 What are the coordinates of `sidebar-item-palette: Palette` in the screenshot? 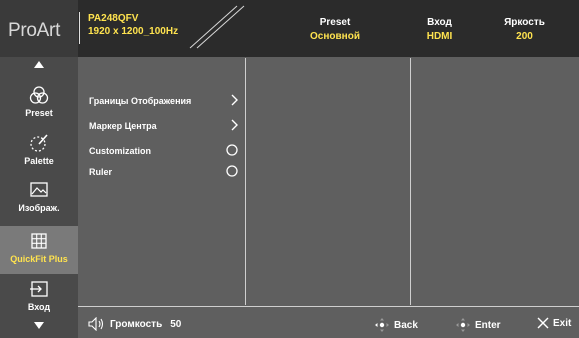 It's located at (39, 157).